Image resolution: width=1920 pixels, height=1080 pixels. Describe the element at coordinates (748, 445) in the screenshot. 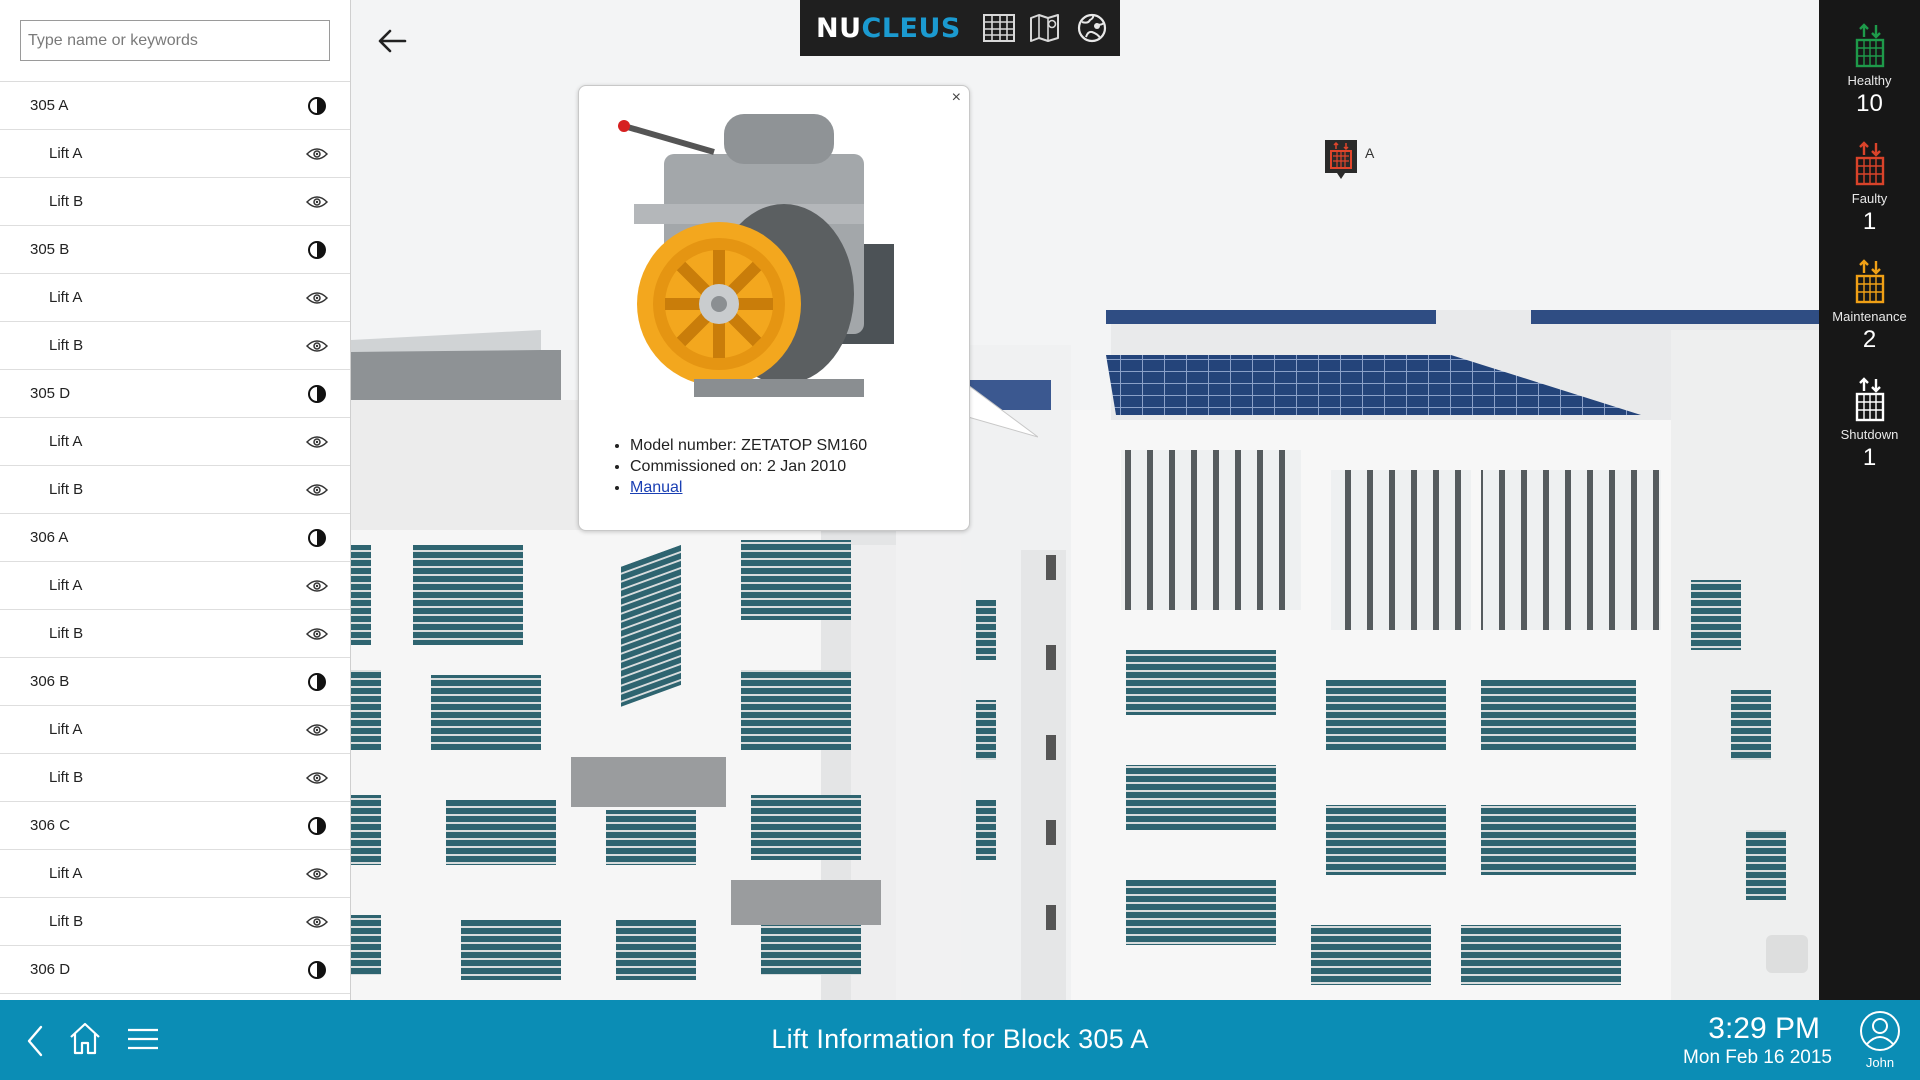

I see `model-number: Model number: ZETATOP SM160` at that location.